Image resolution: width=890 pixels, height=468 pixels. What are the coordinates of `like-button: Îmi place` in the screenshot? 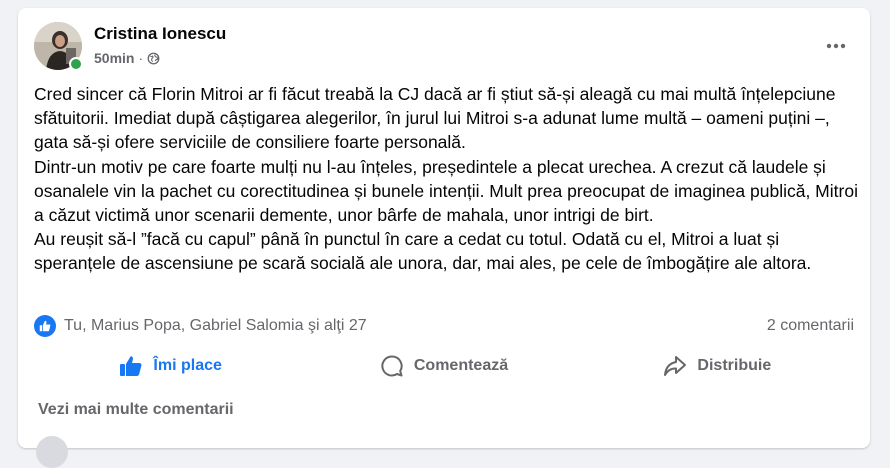 It's located at (170, 366).